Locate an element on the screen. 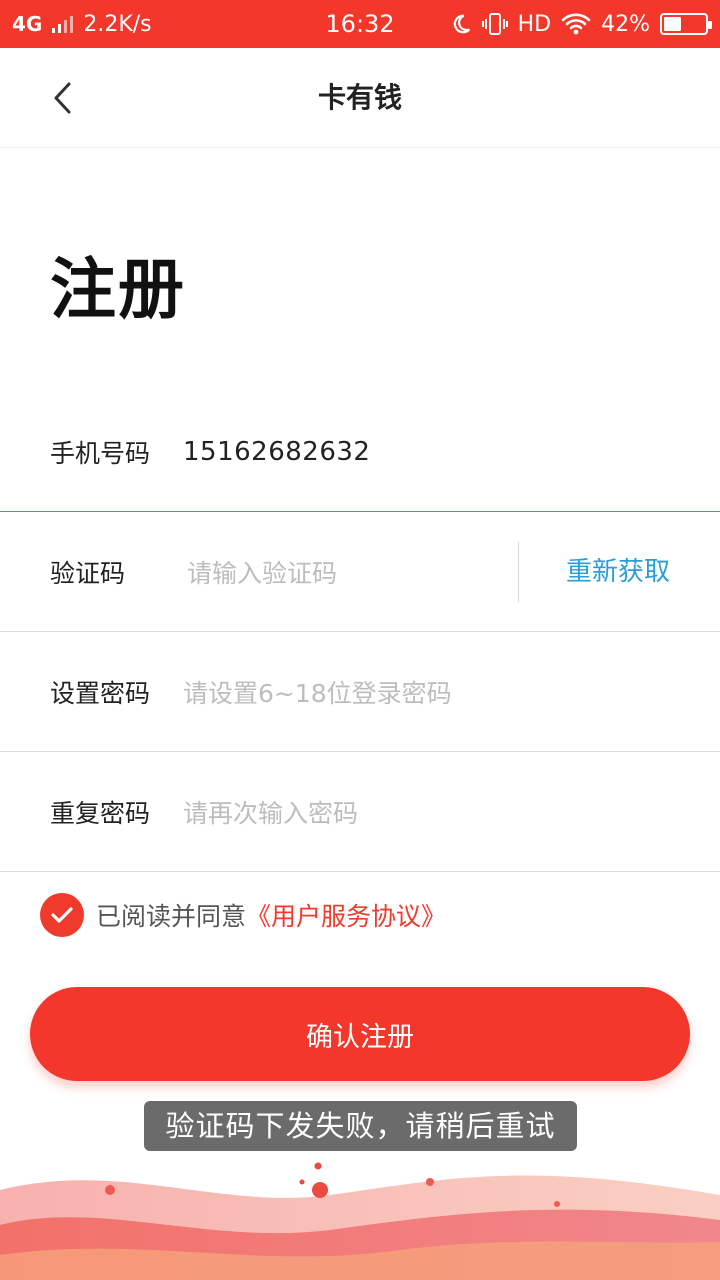 The width and height of the screenshot is (720, 1280). password-input: 请设置6~18位登录密码 is located at coordinates (317, 692).